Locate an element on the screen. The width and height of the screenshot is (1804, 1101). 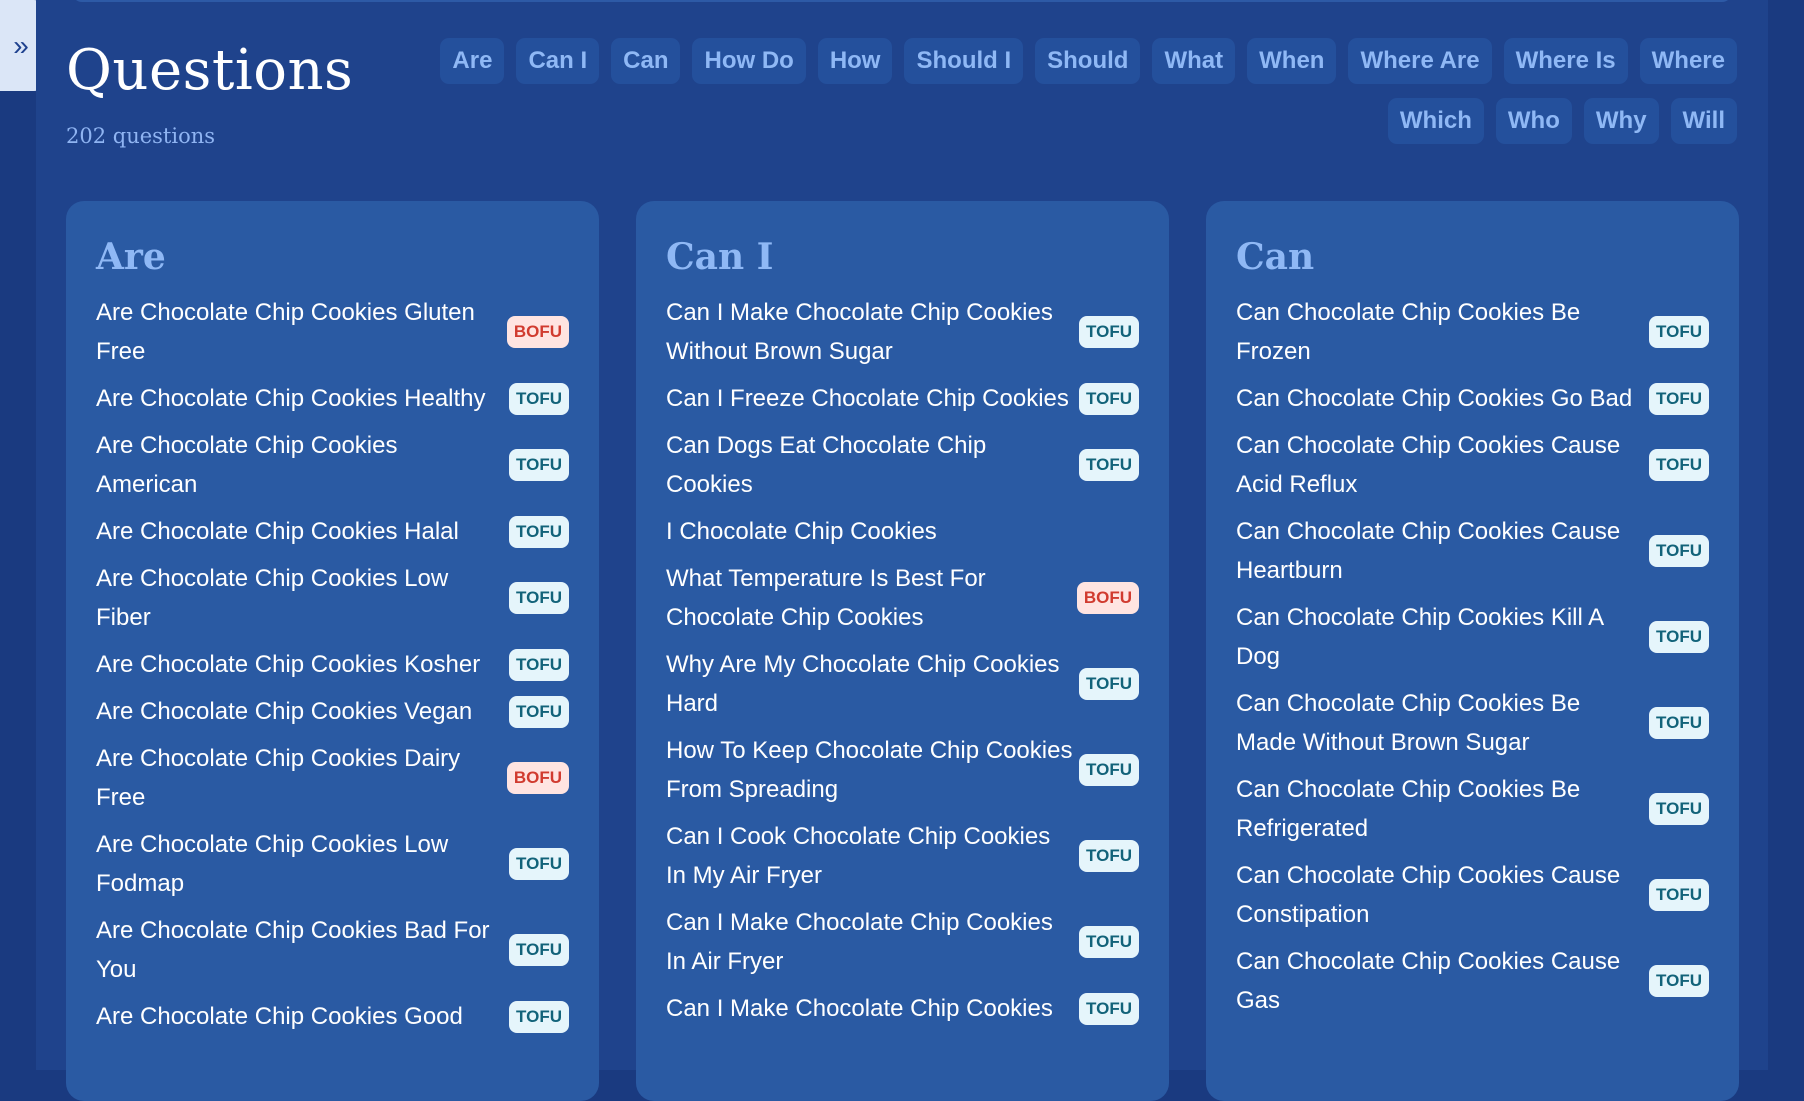
question-text: Are Chocolate Chip Cookies Healthy is located at coordinates (291, 398).